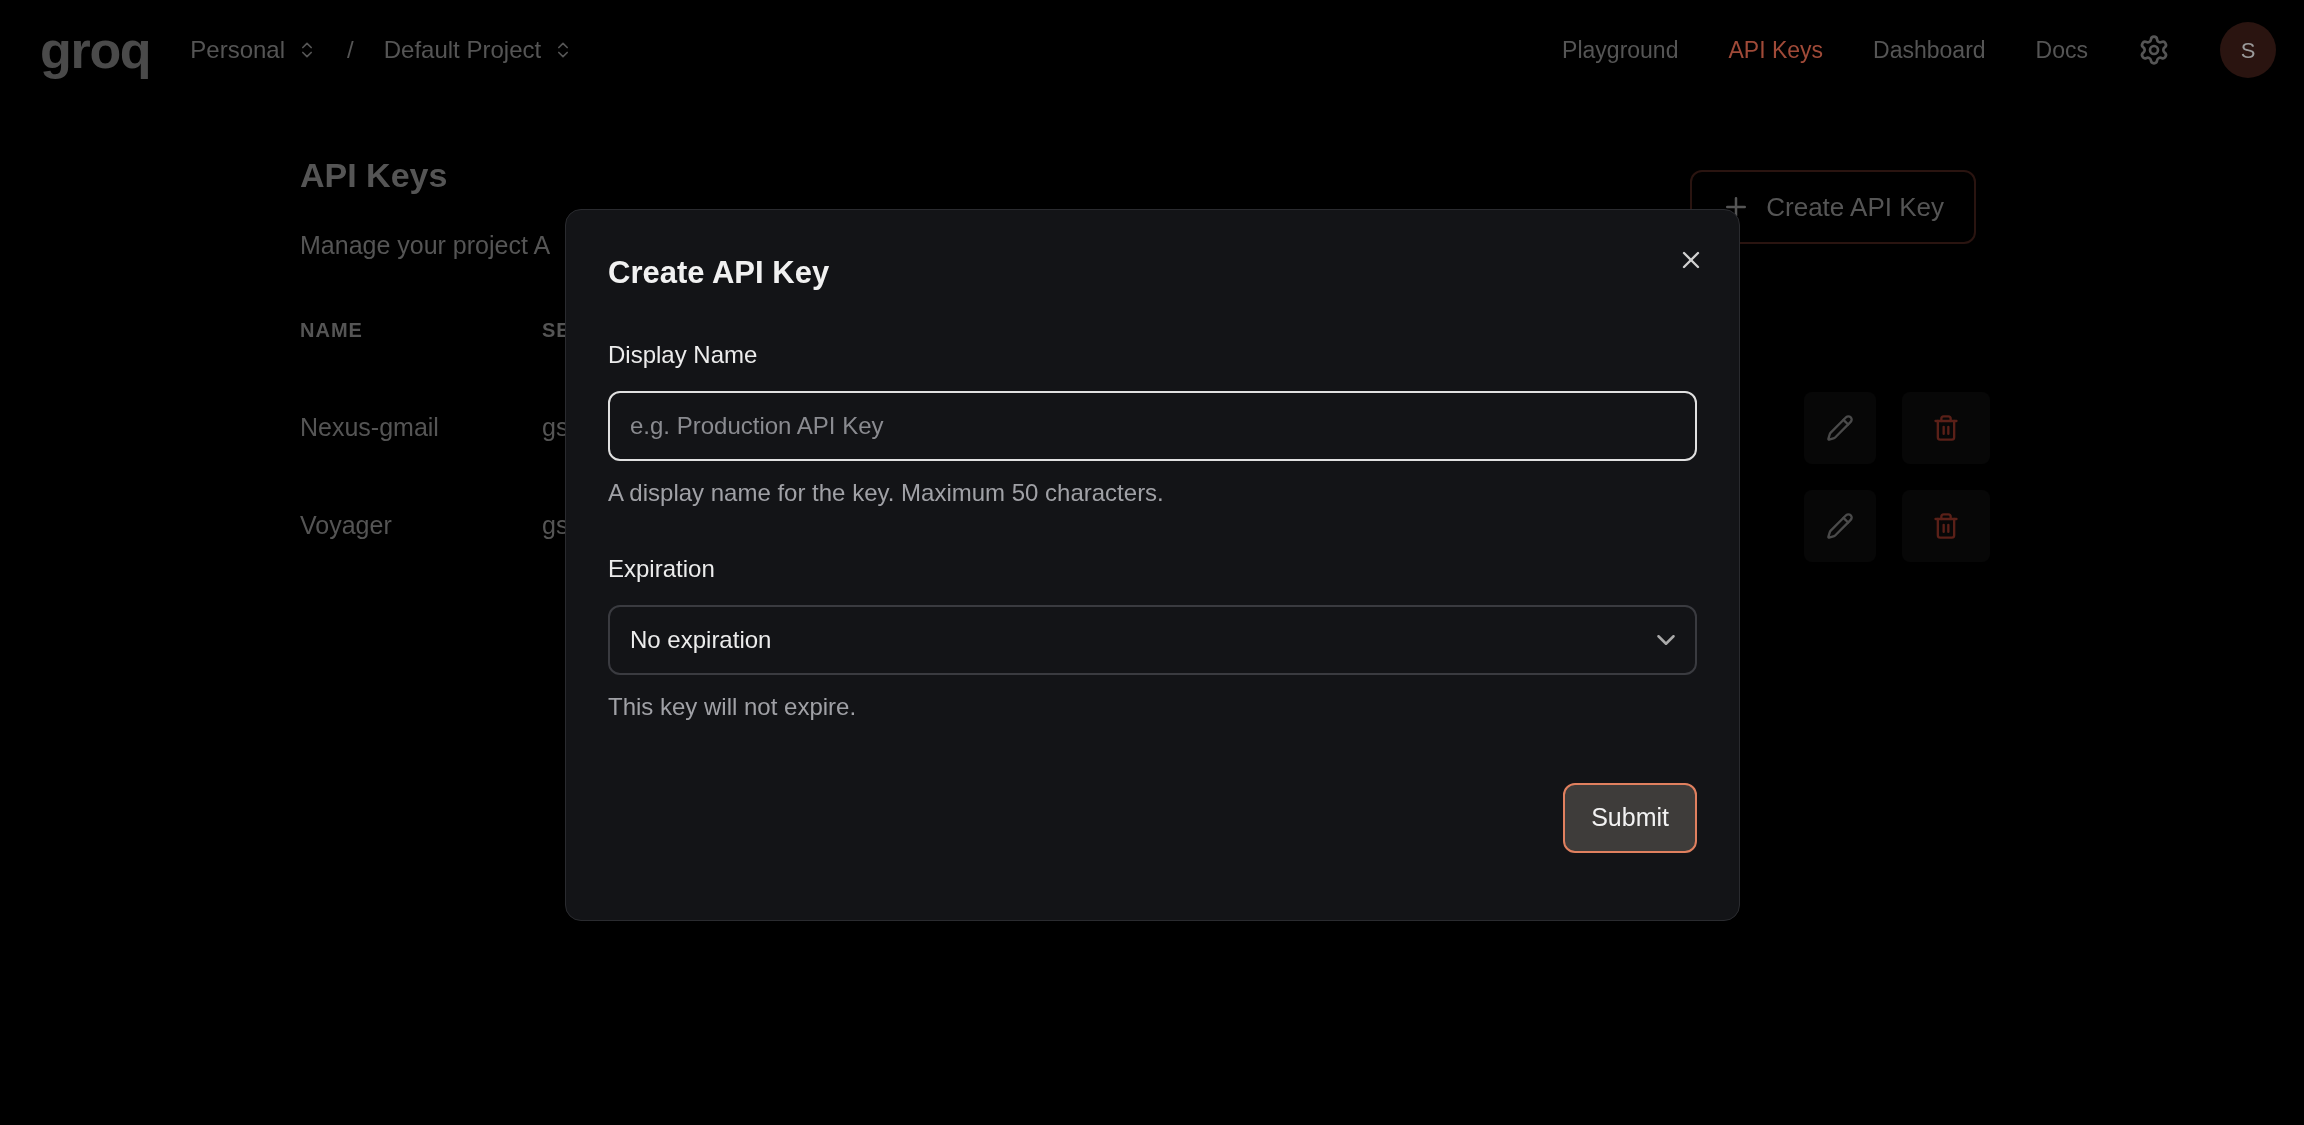  I want to click on input-field: e.g. Production API Key, so click(1152, 425).